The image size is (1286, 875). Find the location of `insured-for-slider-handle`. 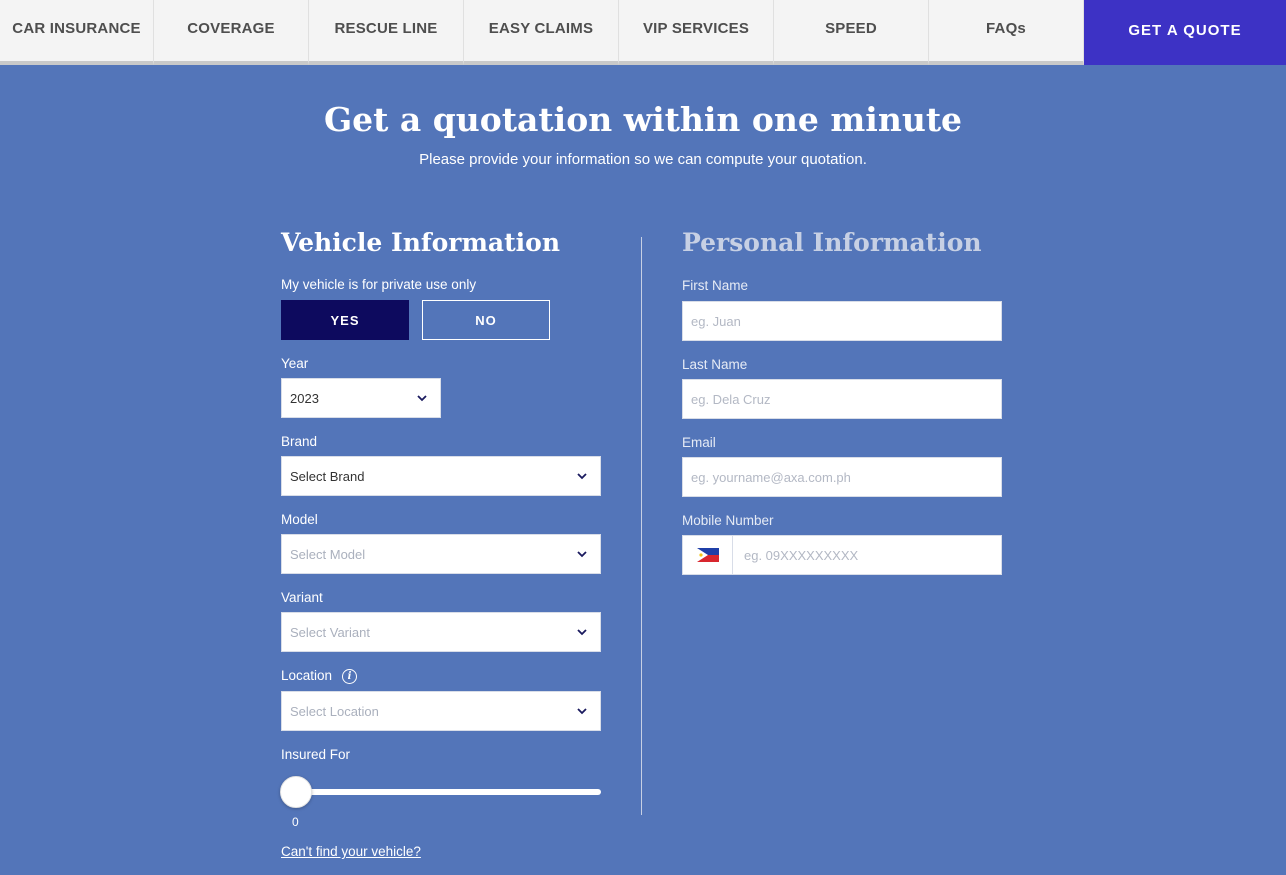

insured-for-slider-handle is located at coordinates (296, 792).